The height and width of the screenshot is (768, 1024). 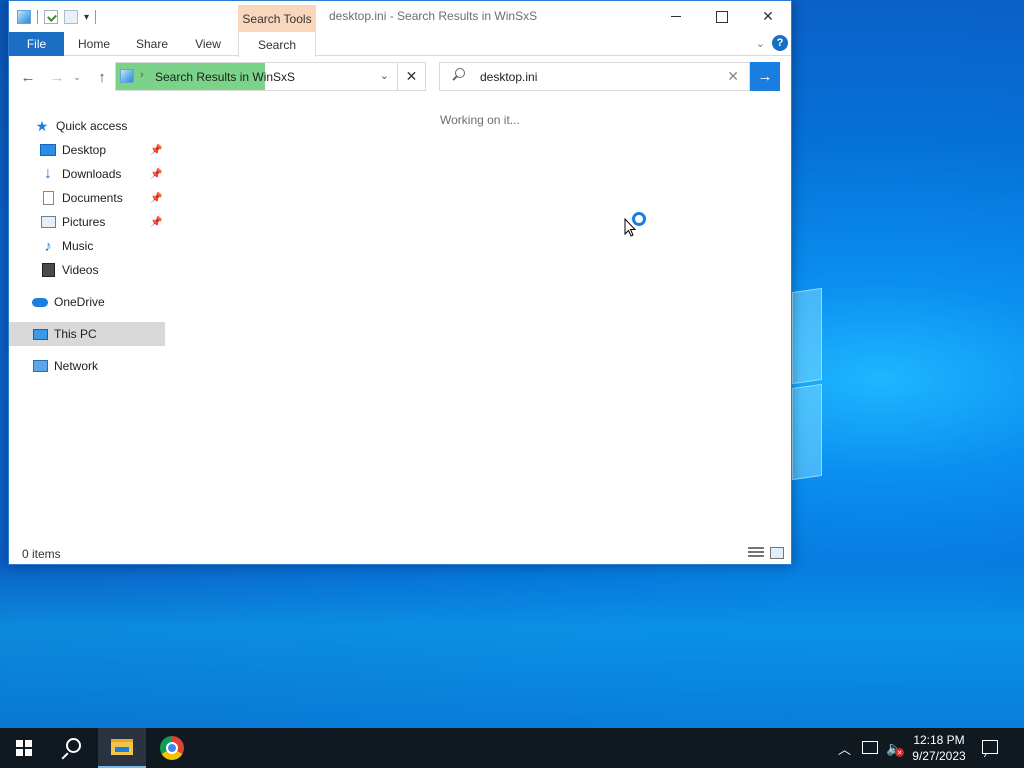 What do you see at coordinates (92, 174) in the screenshot?
I see `sidebar-item-label: Downloads` at bounding box center [92, 174].